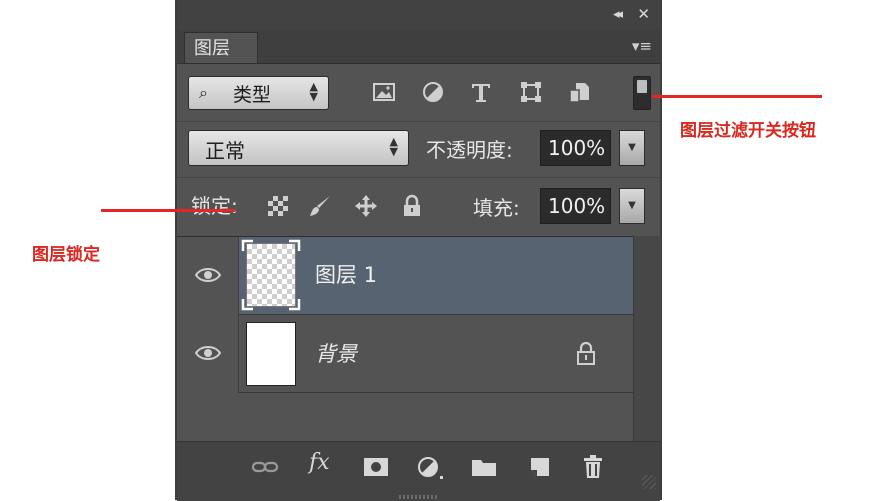 Image resolution: width=877 pixels, height=501 pixels. I want to click on layer-name: 图层 1, so click(346, 274).